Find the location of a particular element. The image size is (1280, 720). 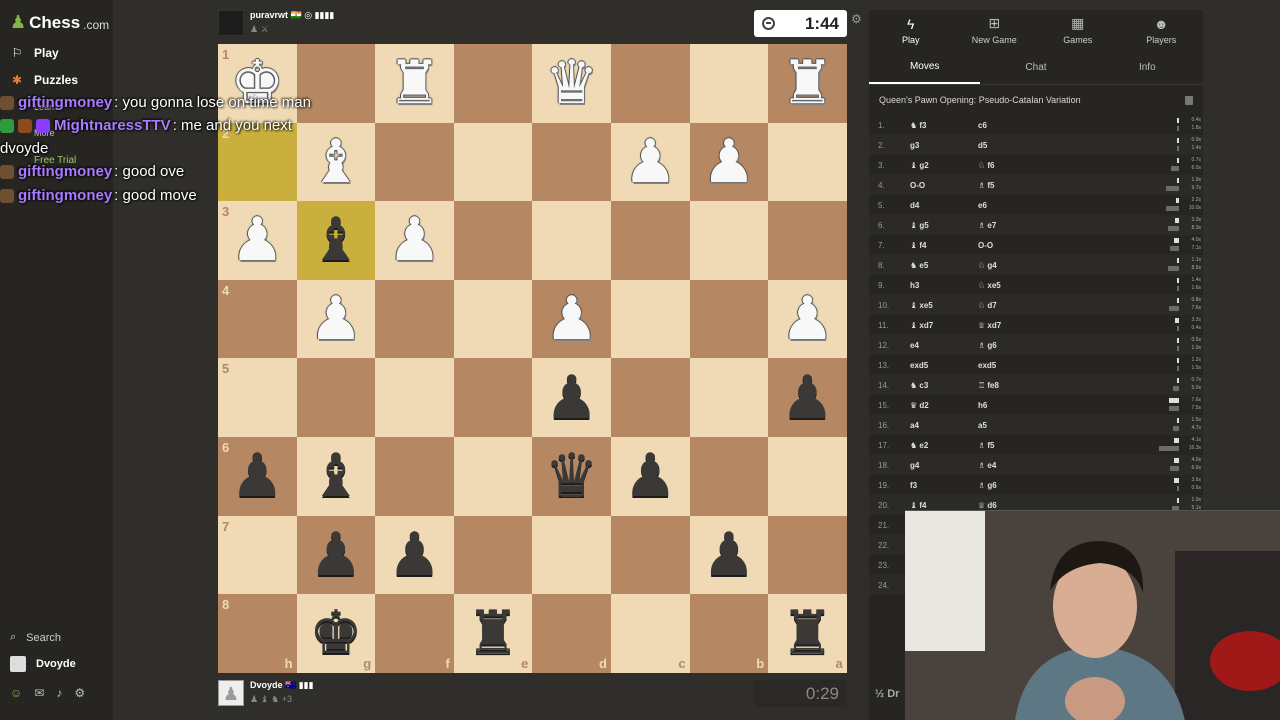

white-move: O-O is located at coordinates (917, 185).